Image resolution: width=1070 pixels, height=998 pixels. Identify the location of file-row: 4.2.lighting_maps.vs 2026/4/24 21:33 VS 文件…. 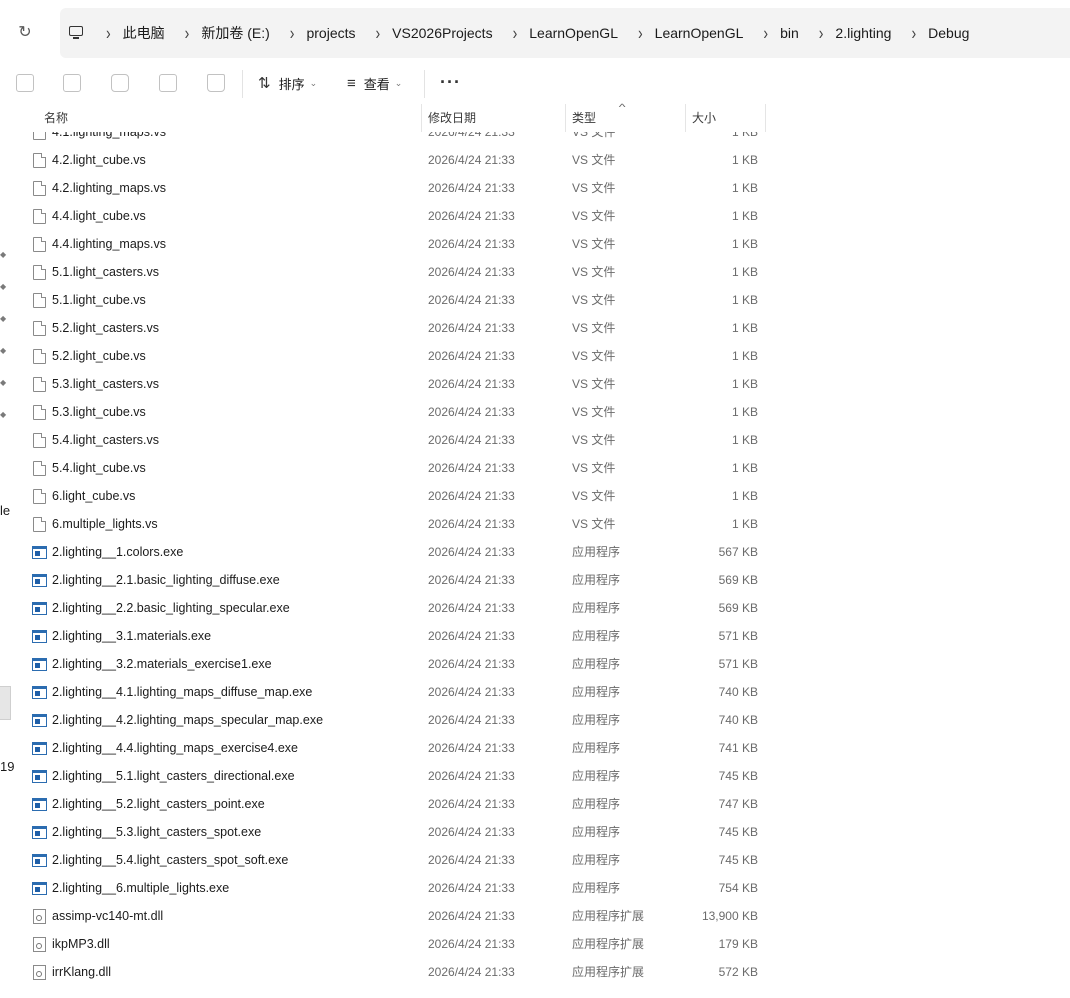
(535, 188).